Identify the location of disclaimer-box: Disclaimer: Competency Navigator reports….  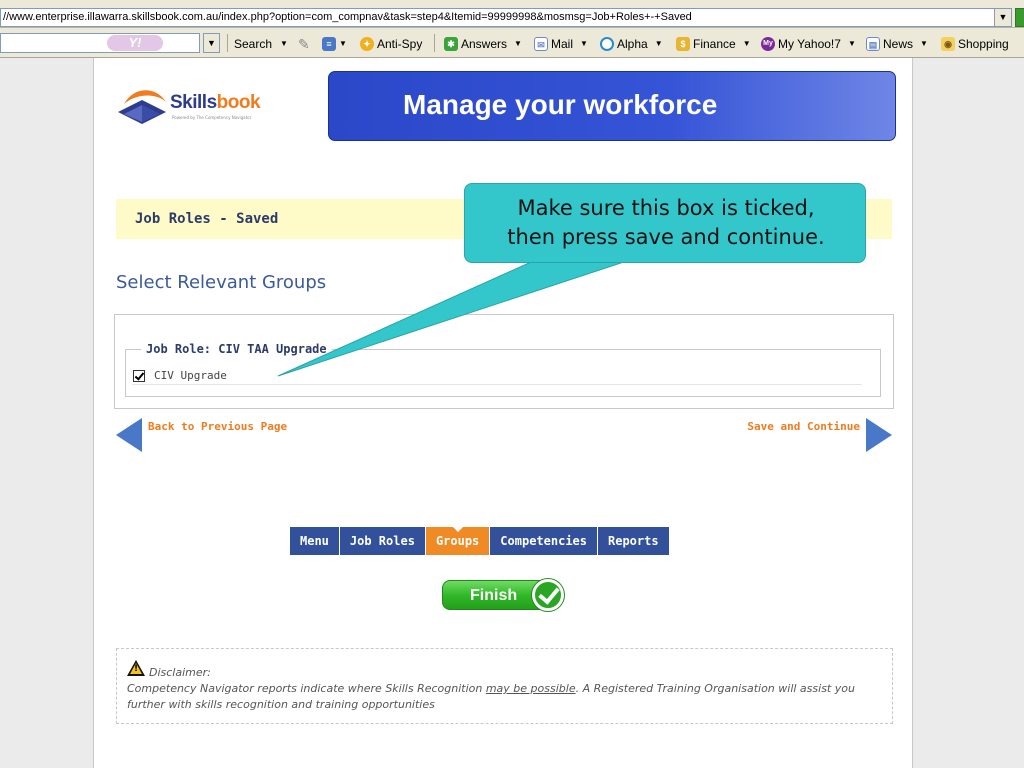
(504, 686).